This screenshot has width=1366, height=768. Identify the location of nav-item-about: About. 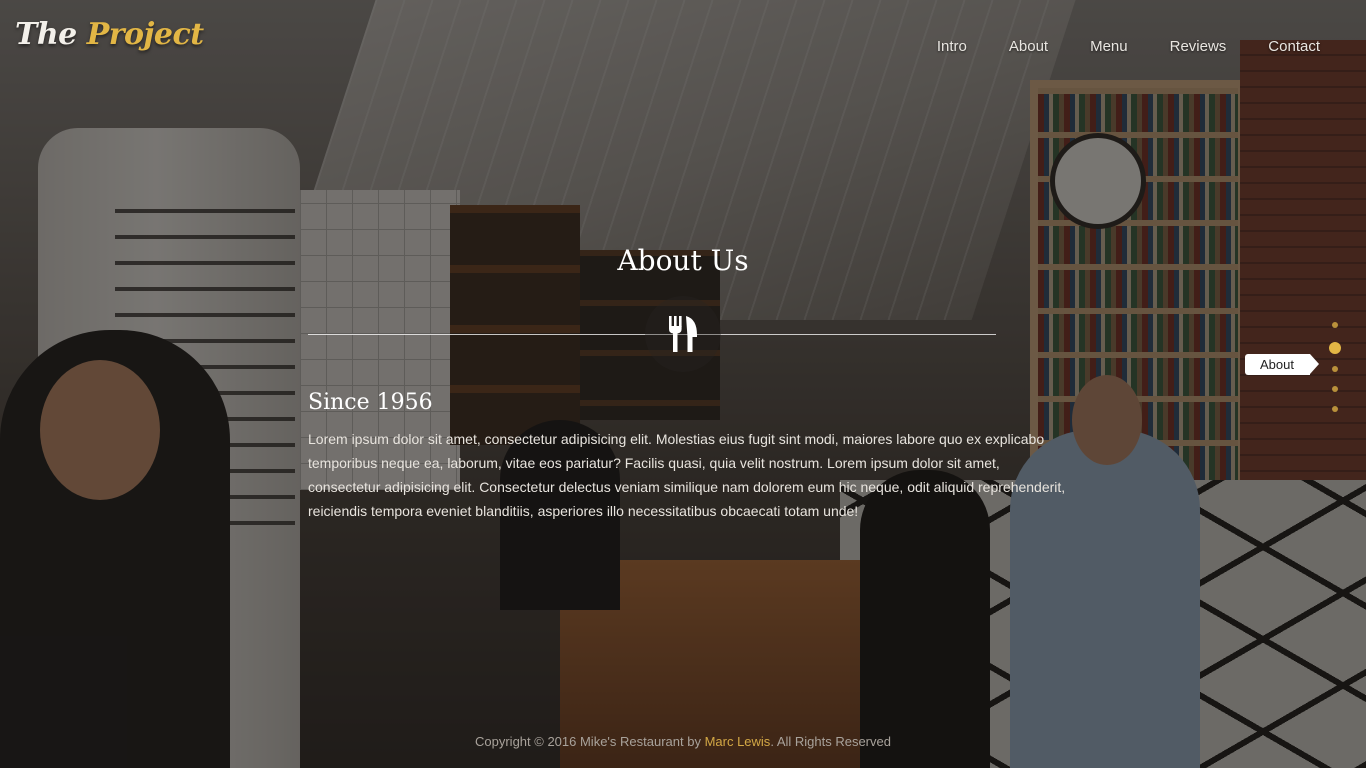
(1028, 46).